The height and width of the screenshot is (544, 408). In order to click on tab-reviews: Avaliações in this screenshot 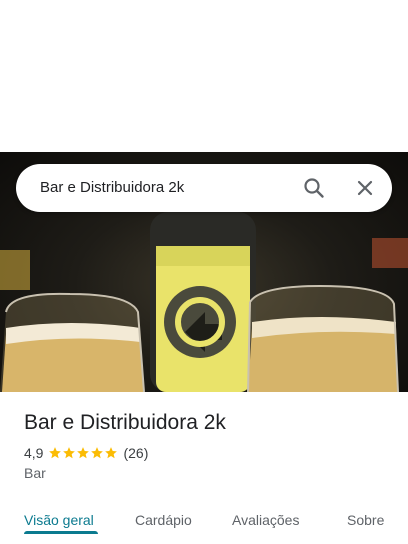, I will do `click(265, 520)`.